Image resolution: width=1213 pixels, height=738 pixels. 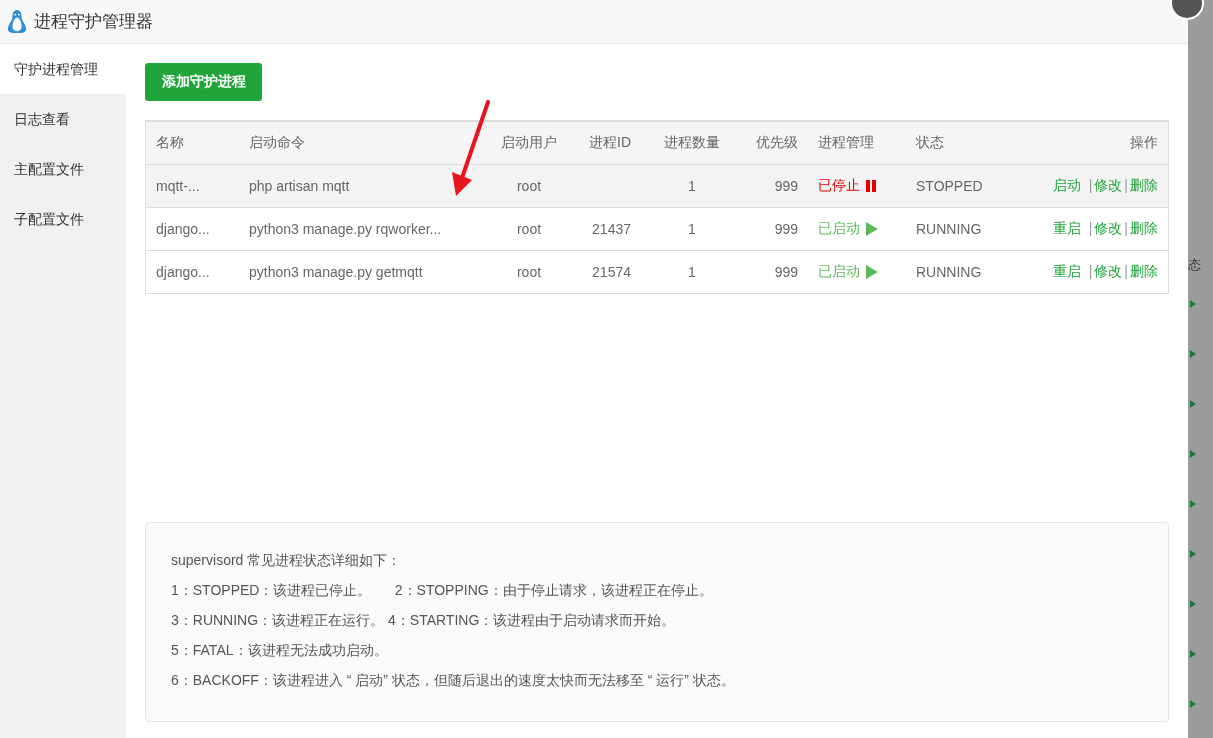 What do you see at coordinates (1144, 143) in the screenshot?
I see `column-header: 操作` at bounding box center [1144, 143].